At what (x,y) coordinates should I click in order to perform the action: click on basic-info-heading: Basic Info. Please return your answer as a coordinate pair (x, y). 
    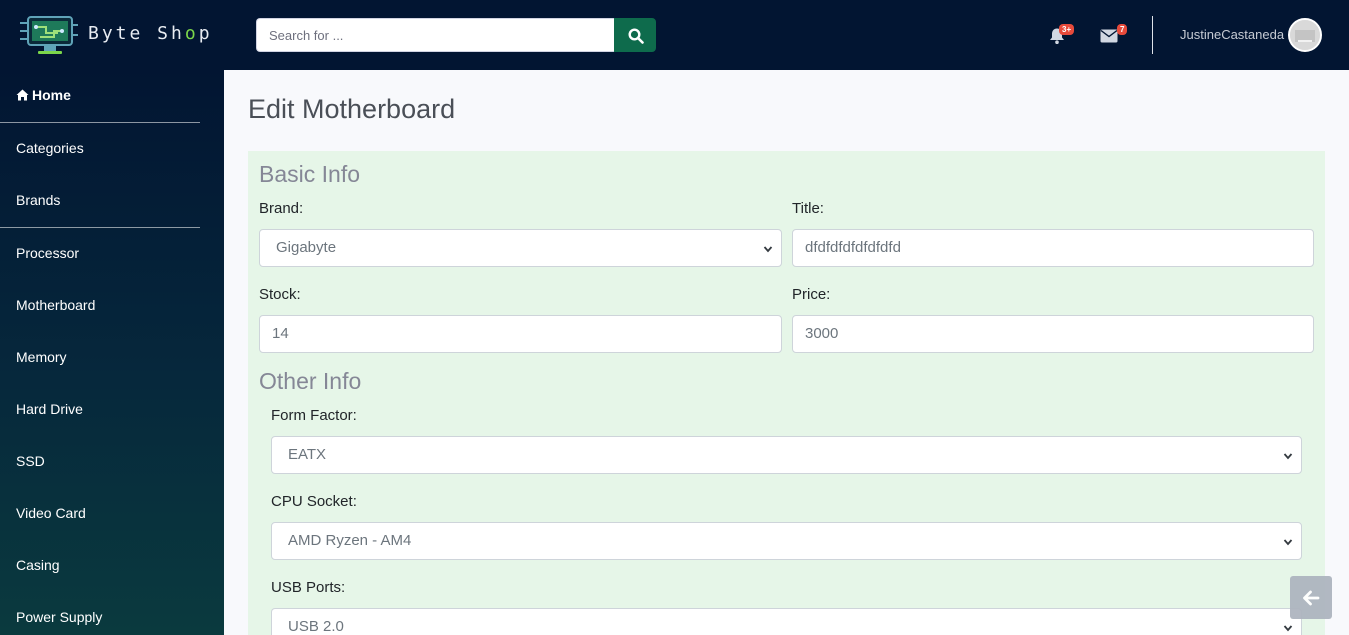
    Looking at the image, I should click on (309, 174).